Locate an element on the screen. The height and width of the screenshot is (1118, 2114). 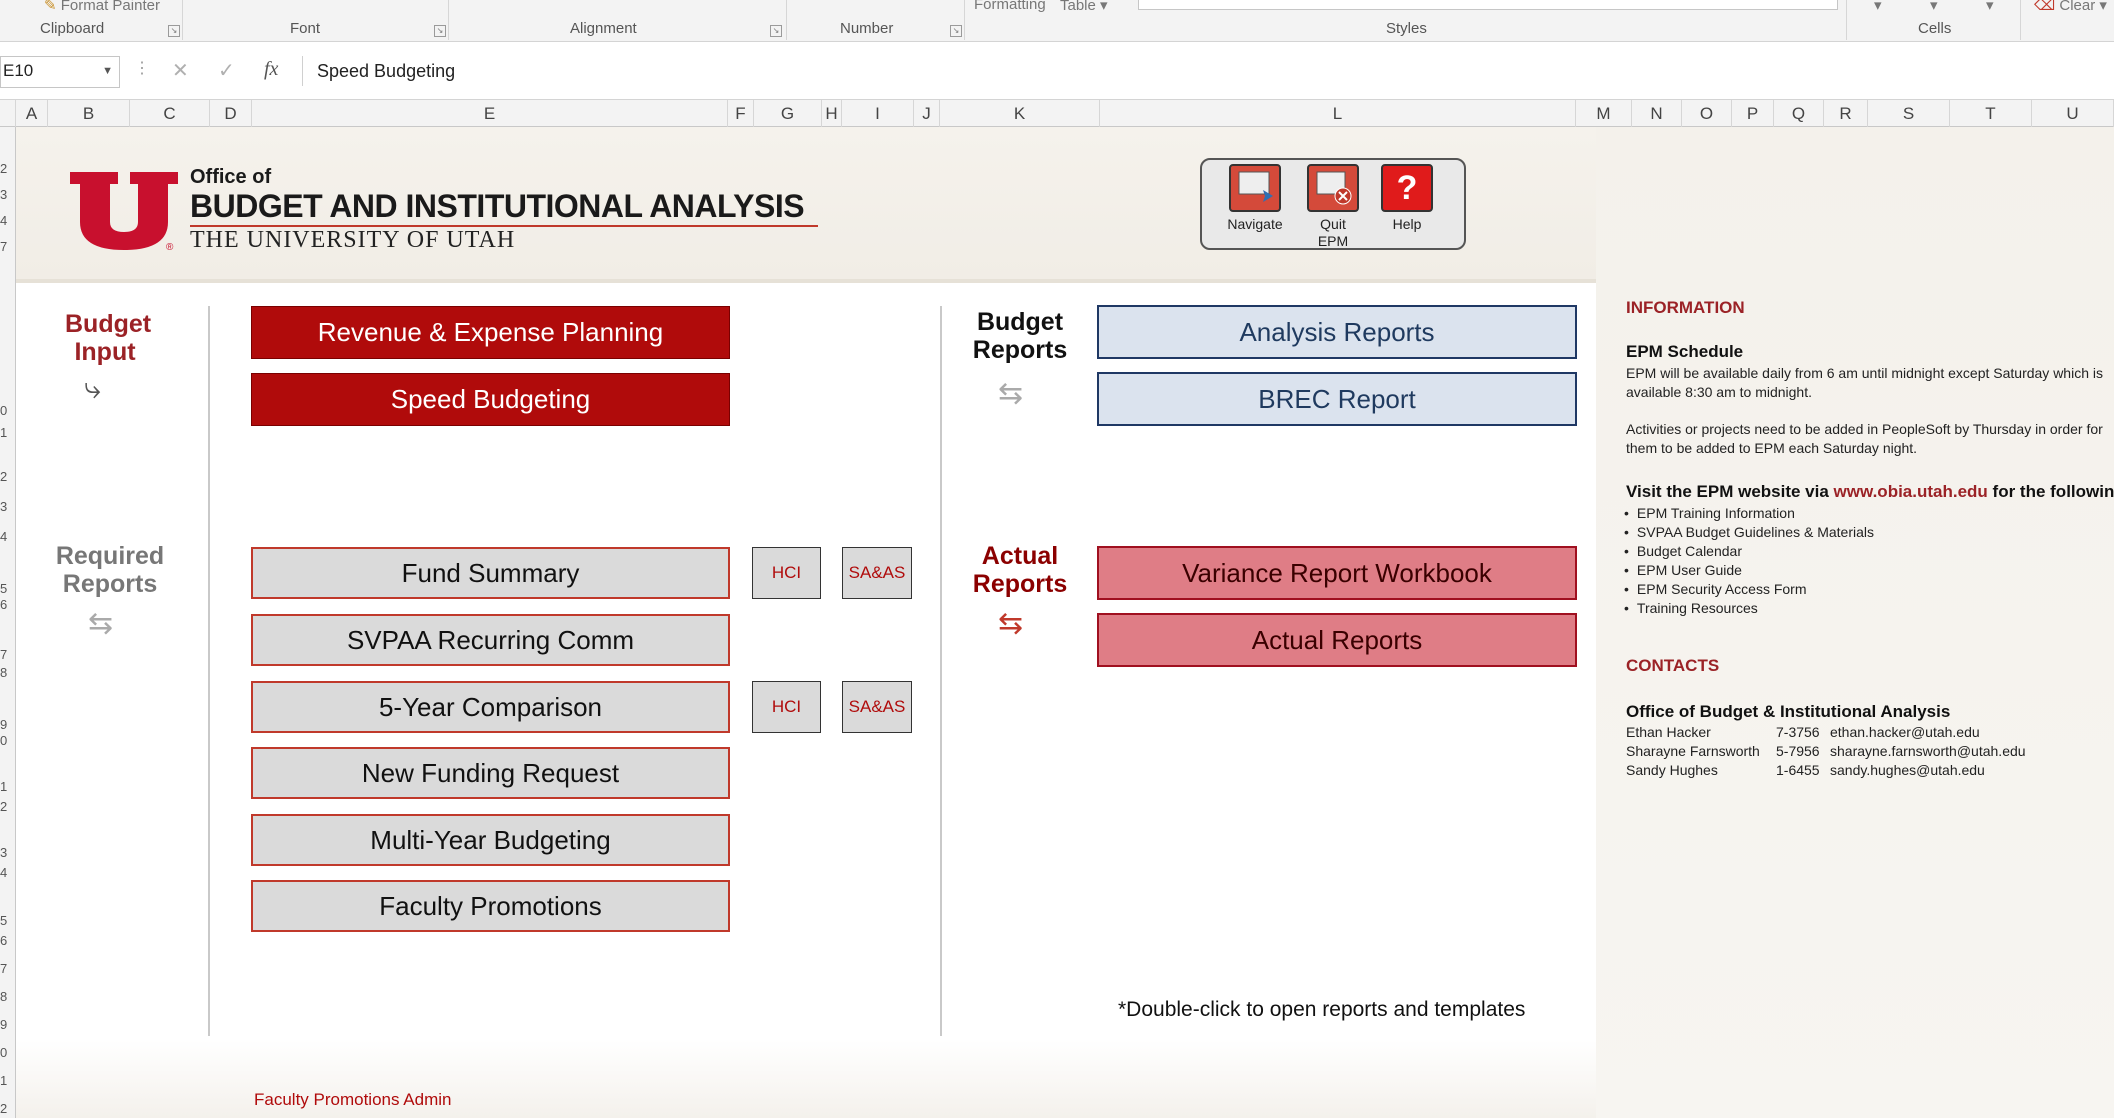
five-year-comparison-button: 5-Year Comparison is located at coordinates (490, 707).